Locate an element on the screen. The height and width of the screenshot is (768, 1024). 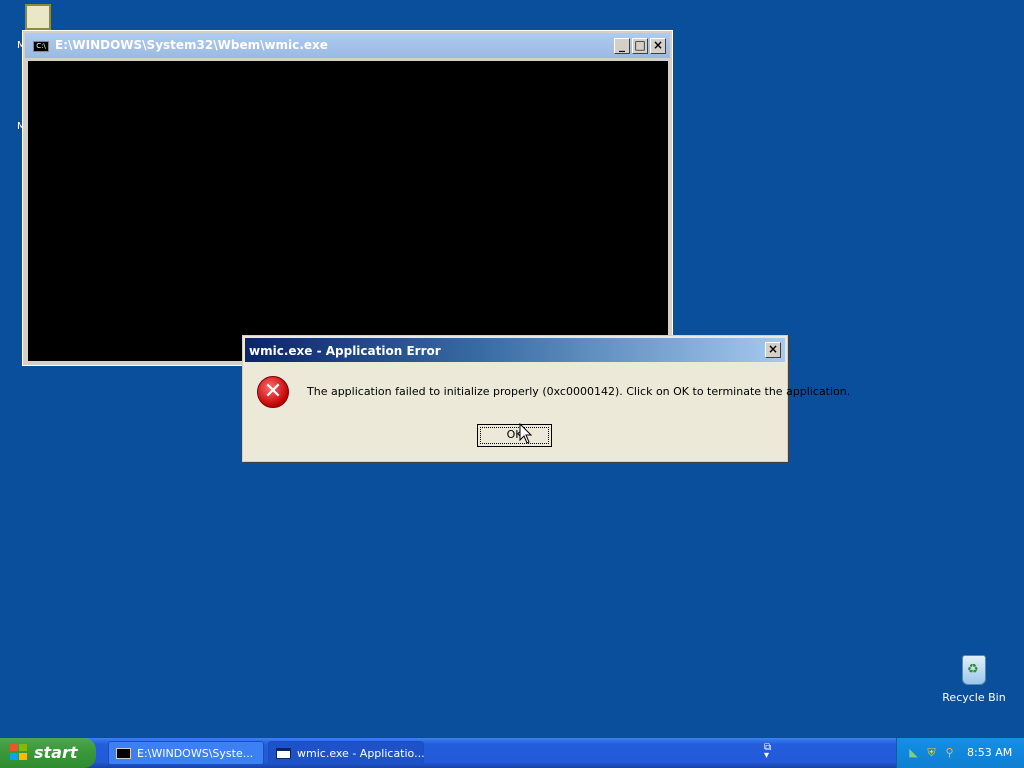
recycle-bin-label: Recycle Bin is located at coordinates (974, 697).